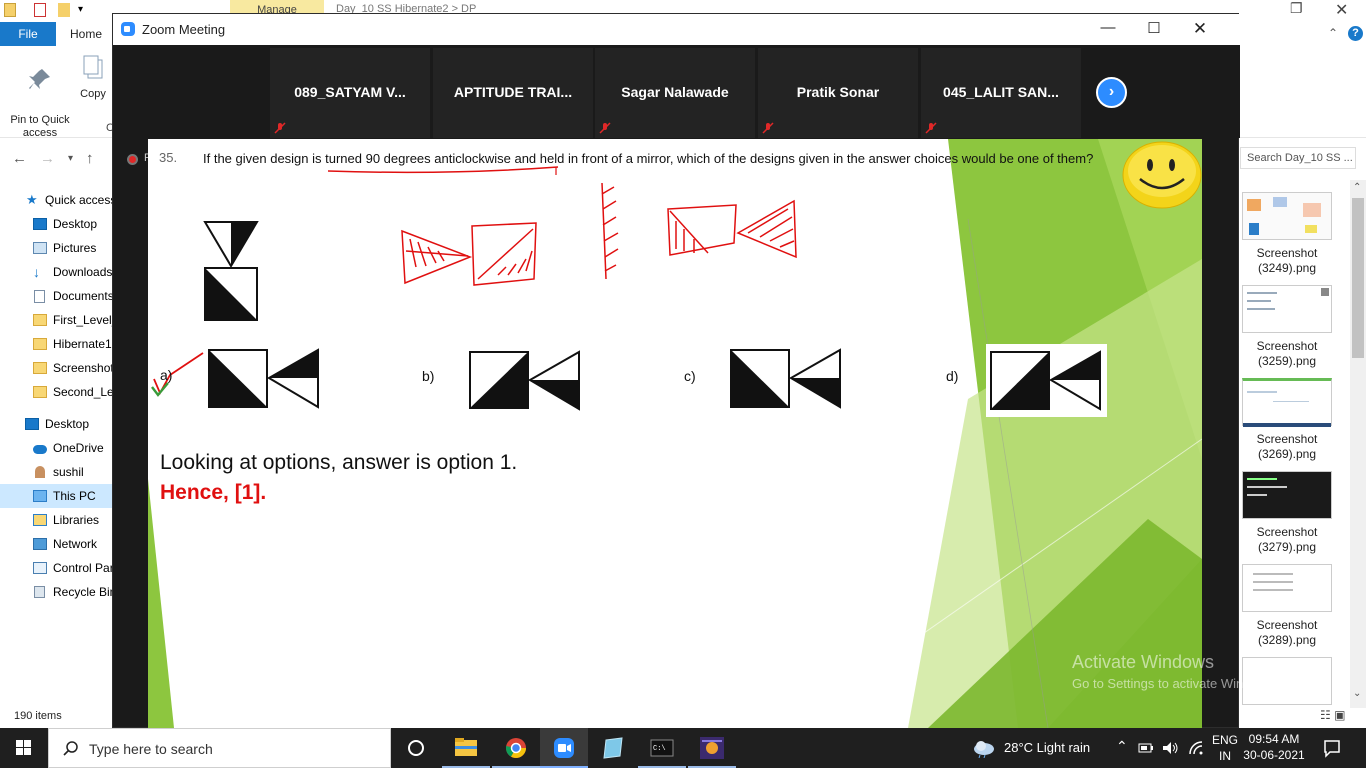 This screenshot has width=1366, height=768. Describe the element at coordinates (1154, 29) in the screenshot. I see `maximize-icon: ☐` at that location.